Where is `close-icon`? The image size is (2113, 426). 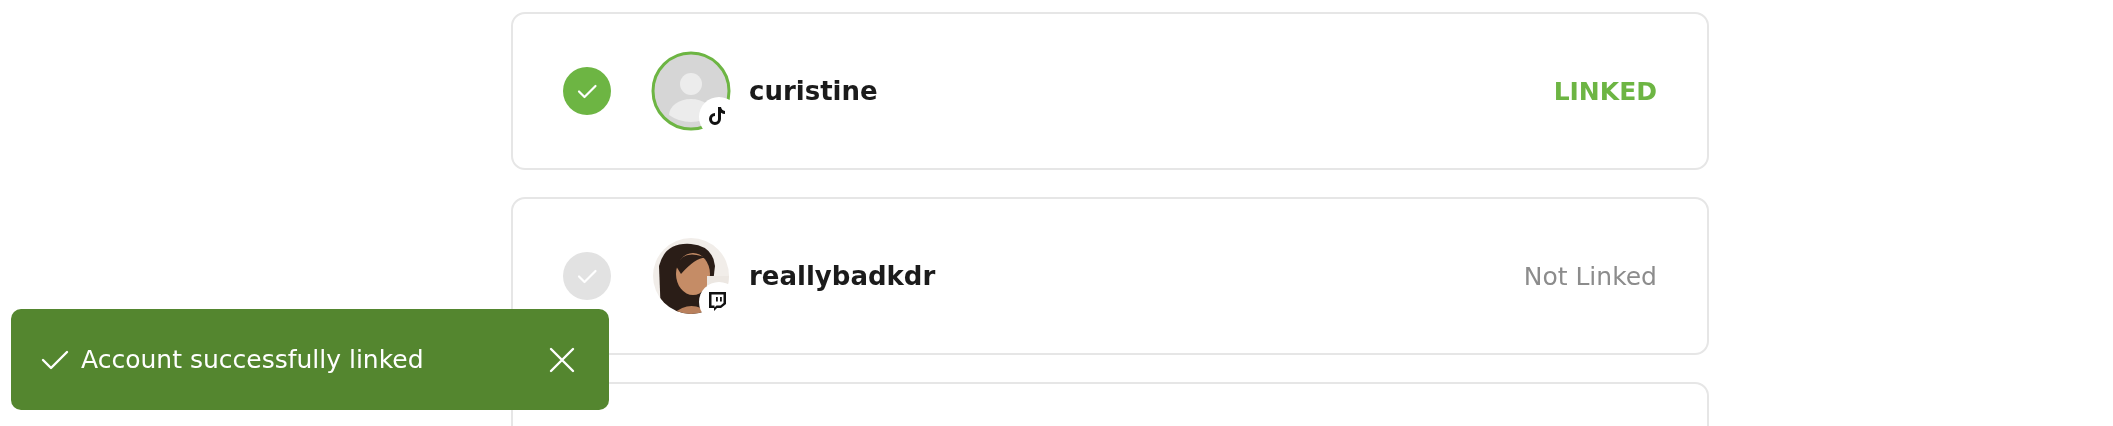
close-icon is located at coordinates (562, 359).